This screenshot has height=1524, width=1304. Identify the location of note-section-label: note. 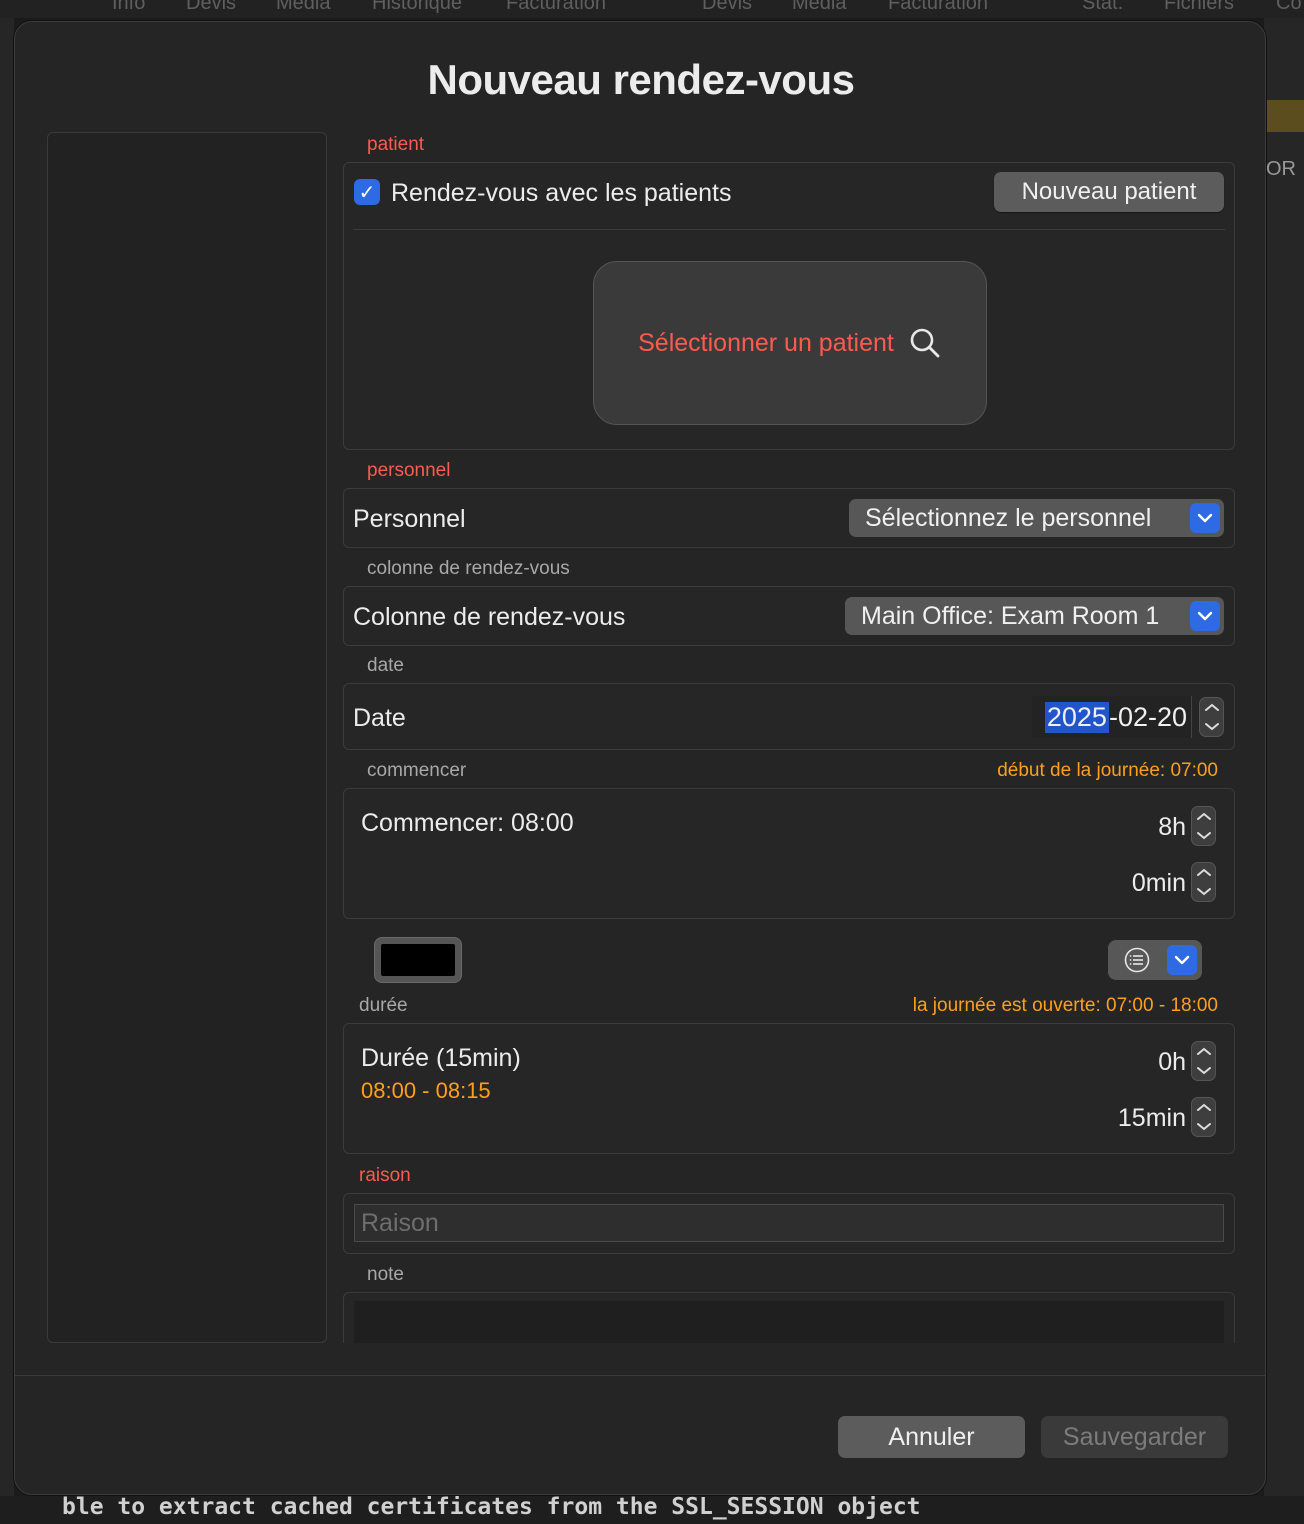
(385, 1274).